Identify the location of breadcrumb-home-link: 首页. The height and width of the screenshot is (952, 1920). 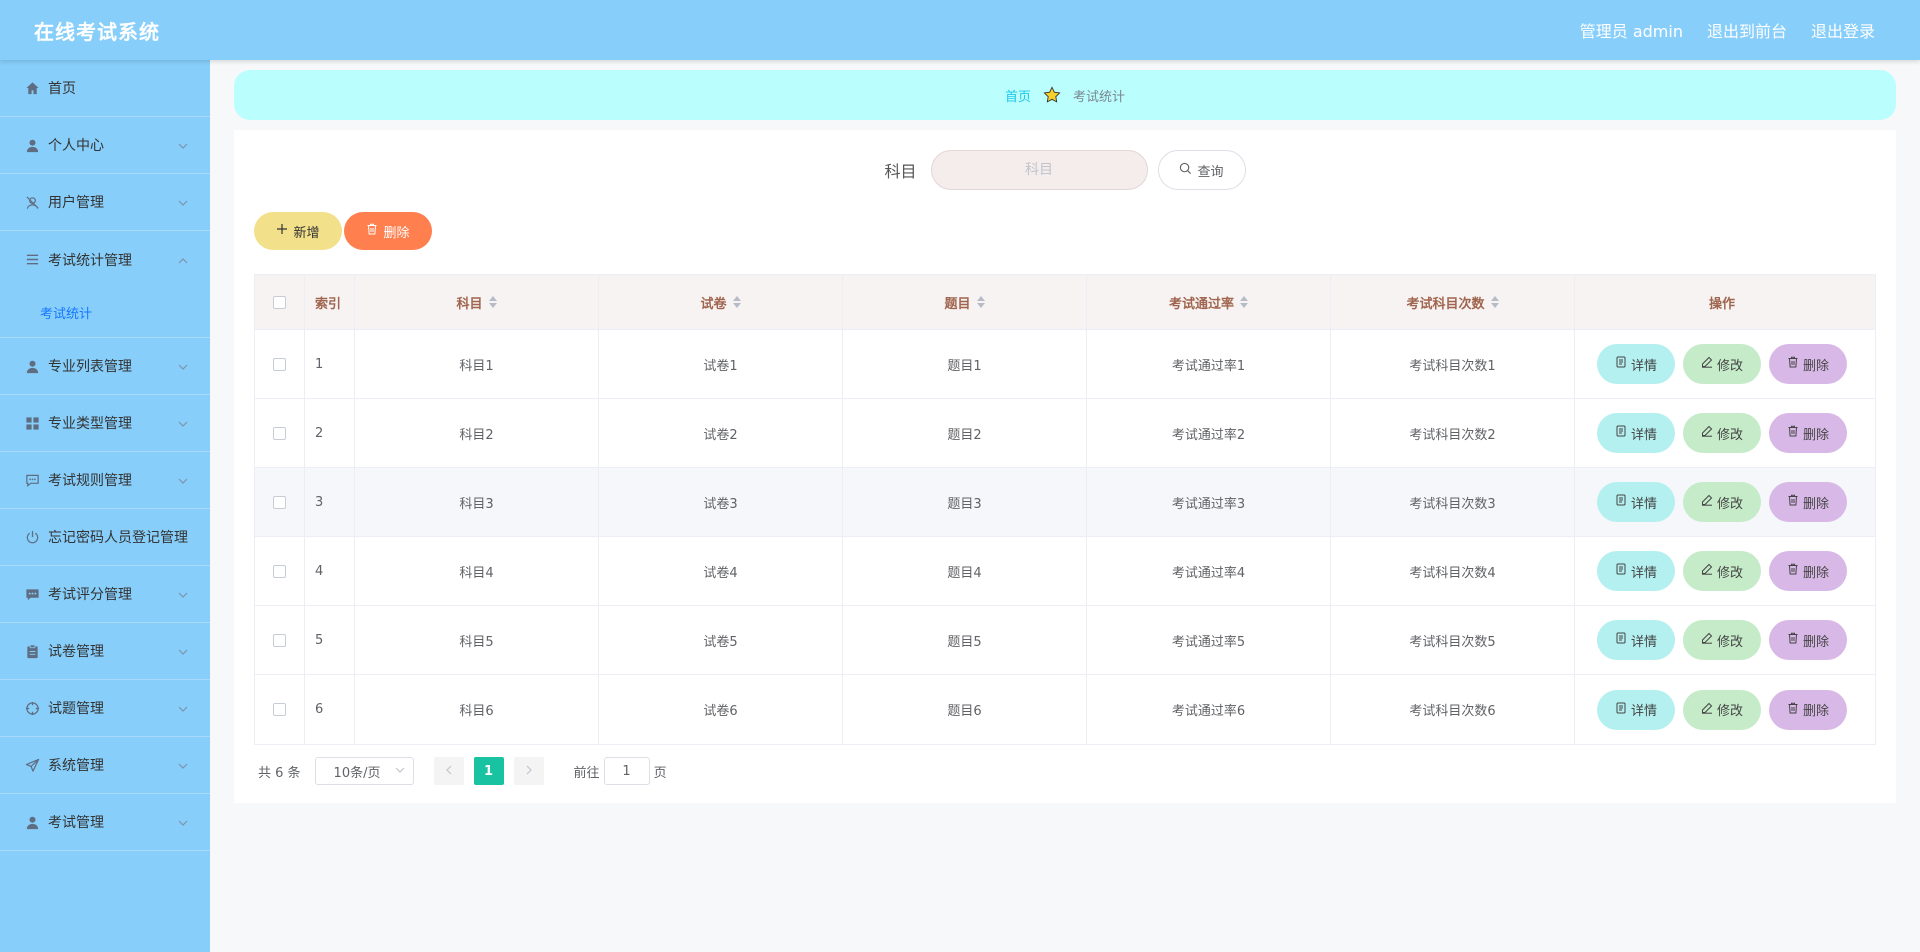
(1018, 95).